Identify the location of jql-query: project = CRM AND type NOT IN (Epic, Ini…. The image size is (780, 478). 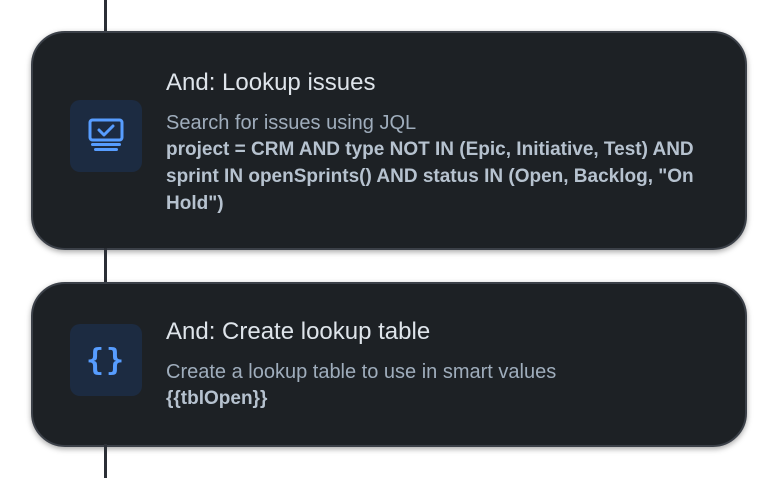
(430, 176).